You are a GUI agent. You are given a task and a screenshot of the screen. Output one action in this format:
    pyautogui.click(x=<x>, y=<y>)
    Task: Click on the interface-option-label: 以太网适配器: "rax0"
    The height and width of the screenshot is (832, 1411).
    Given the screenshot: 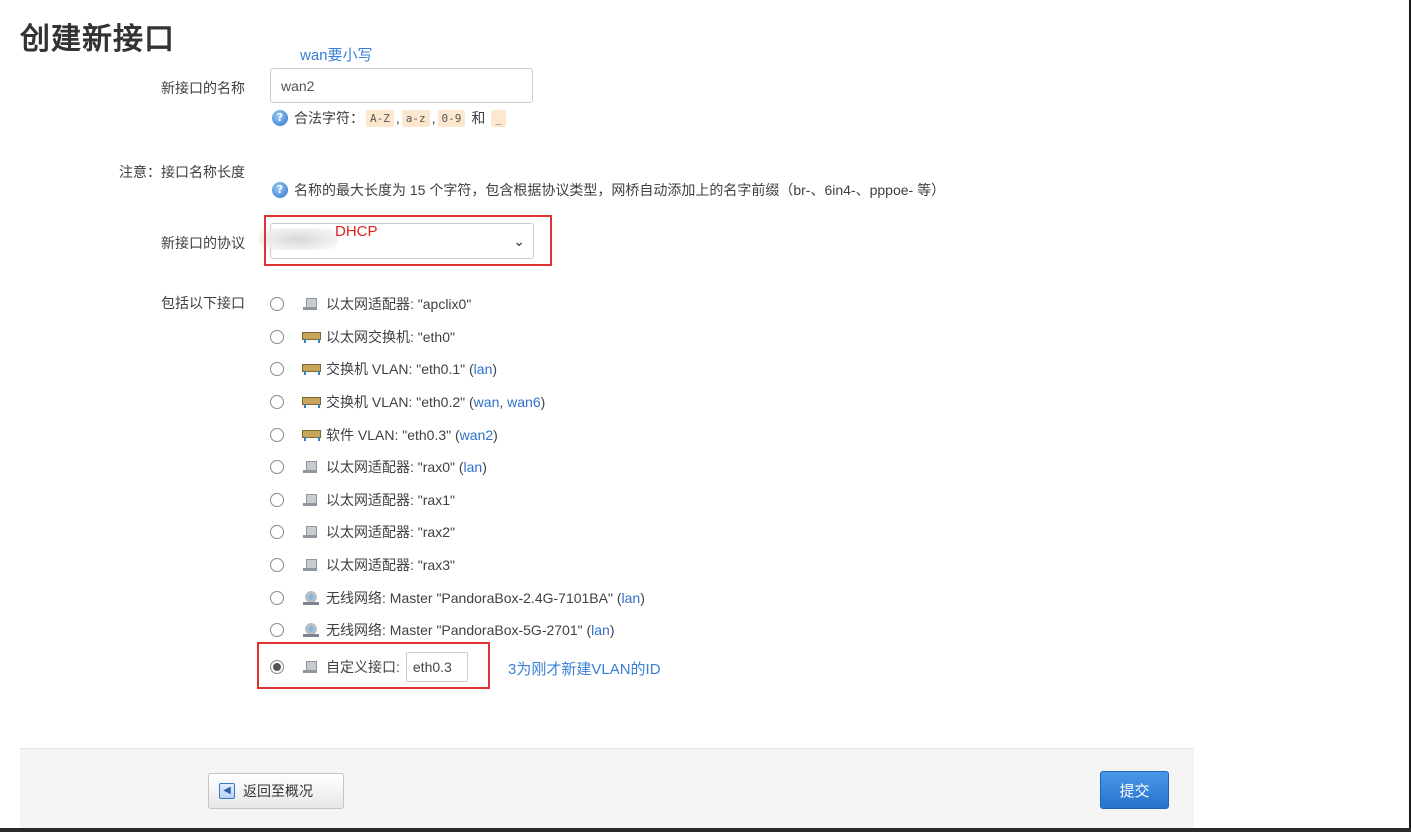 What is the action you would take?
    pyautogui.click(x=390, y=467)
    